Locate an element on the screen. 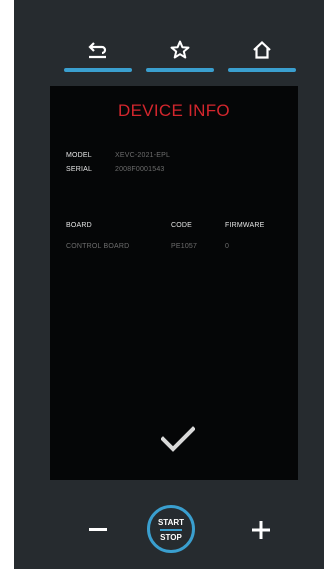  start-stop-button: START STOP is located at coordinates (171, 529).